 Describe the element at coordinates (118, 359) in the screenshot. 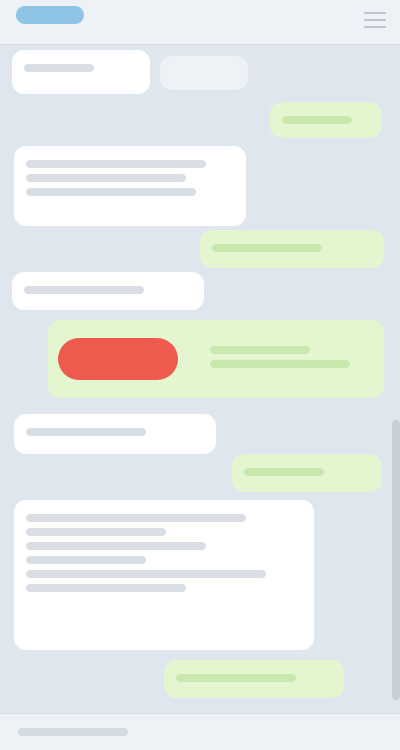

I see `alert-highlight` at that location.